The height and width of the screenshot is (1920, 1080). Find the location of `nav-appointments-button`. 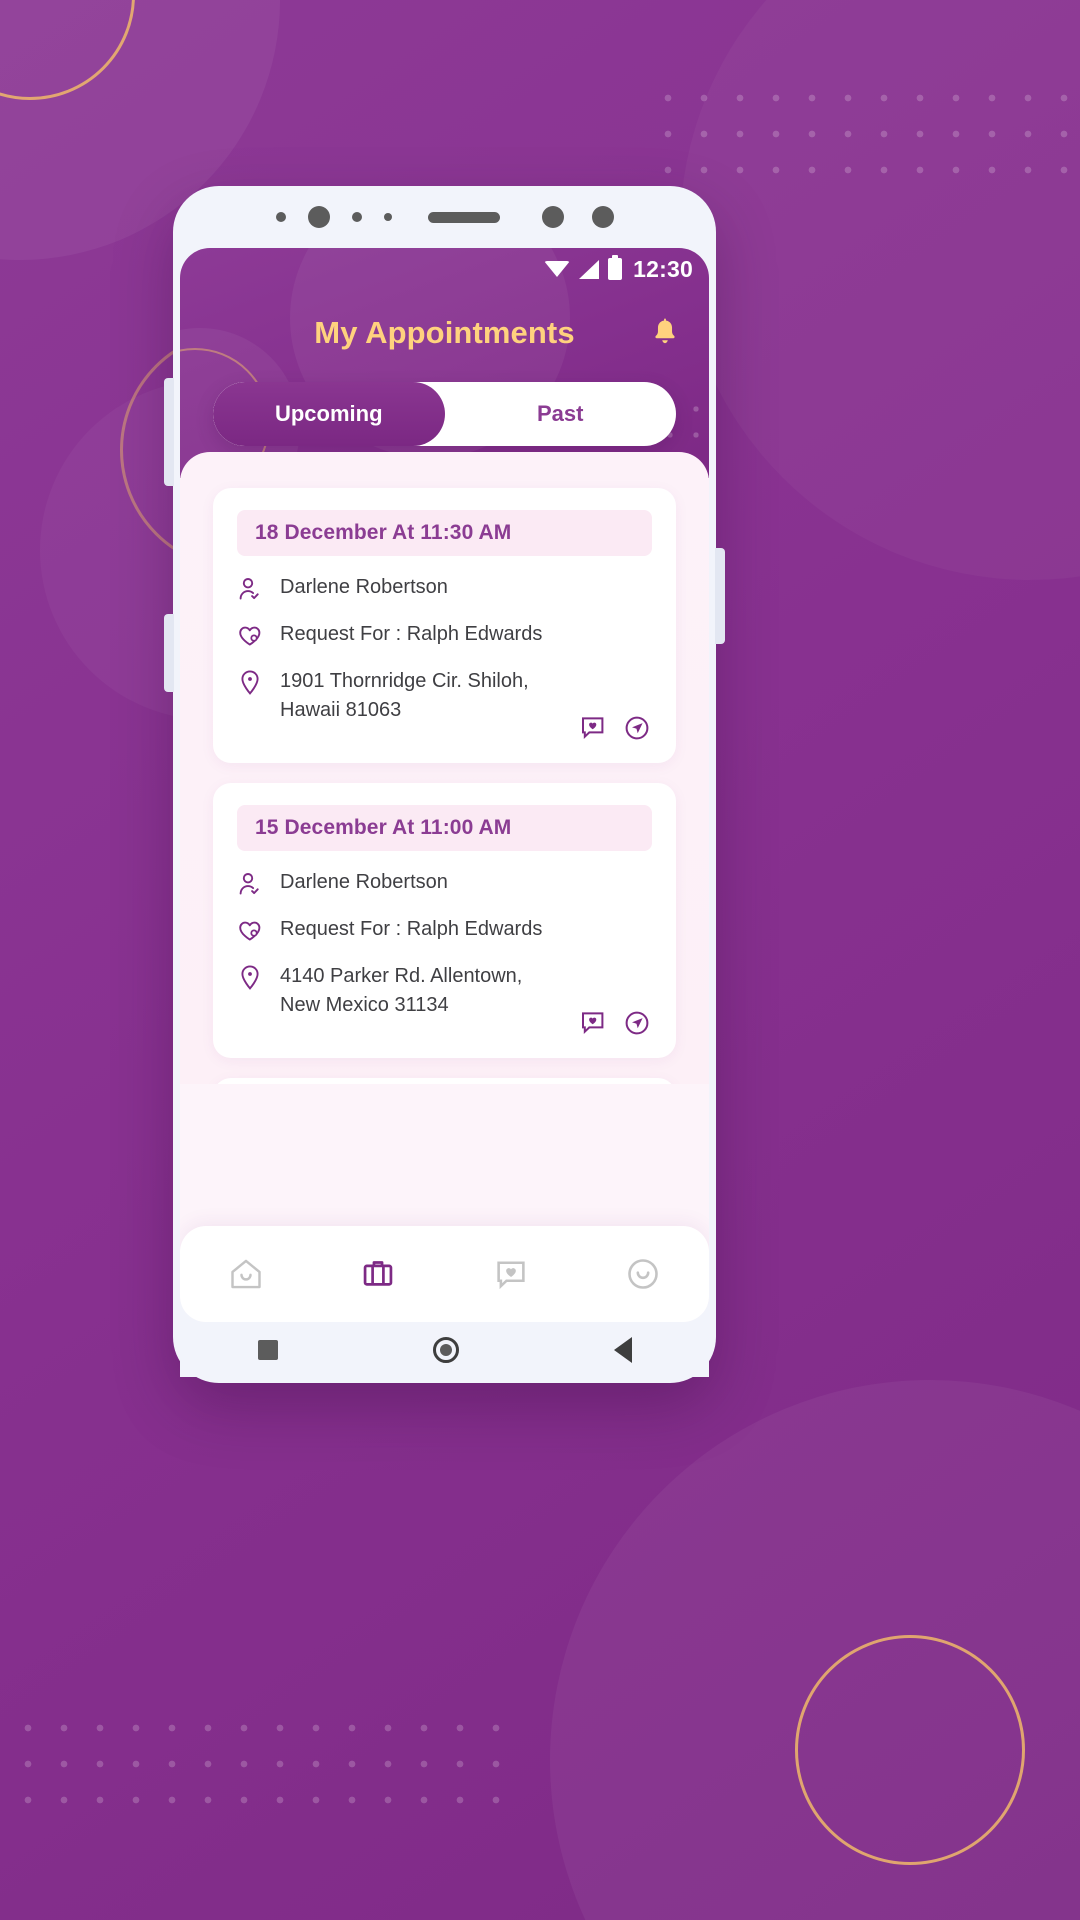

nav-appointments-button is located at coordinates (378, 1274).